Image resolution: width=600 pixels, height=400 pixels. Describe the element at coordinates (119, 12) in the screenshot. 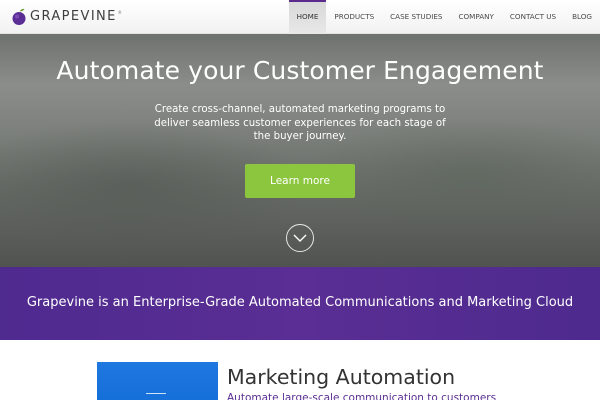

I see `trademark-symbol: ®` at that location.